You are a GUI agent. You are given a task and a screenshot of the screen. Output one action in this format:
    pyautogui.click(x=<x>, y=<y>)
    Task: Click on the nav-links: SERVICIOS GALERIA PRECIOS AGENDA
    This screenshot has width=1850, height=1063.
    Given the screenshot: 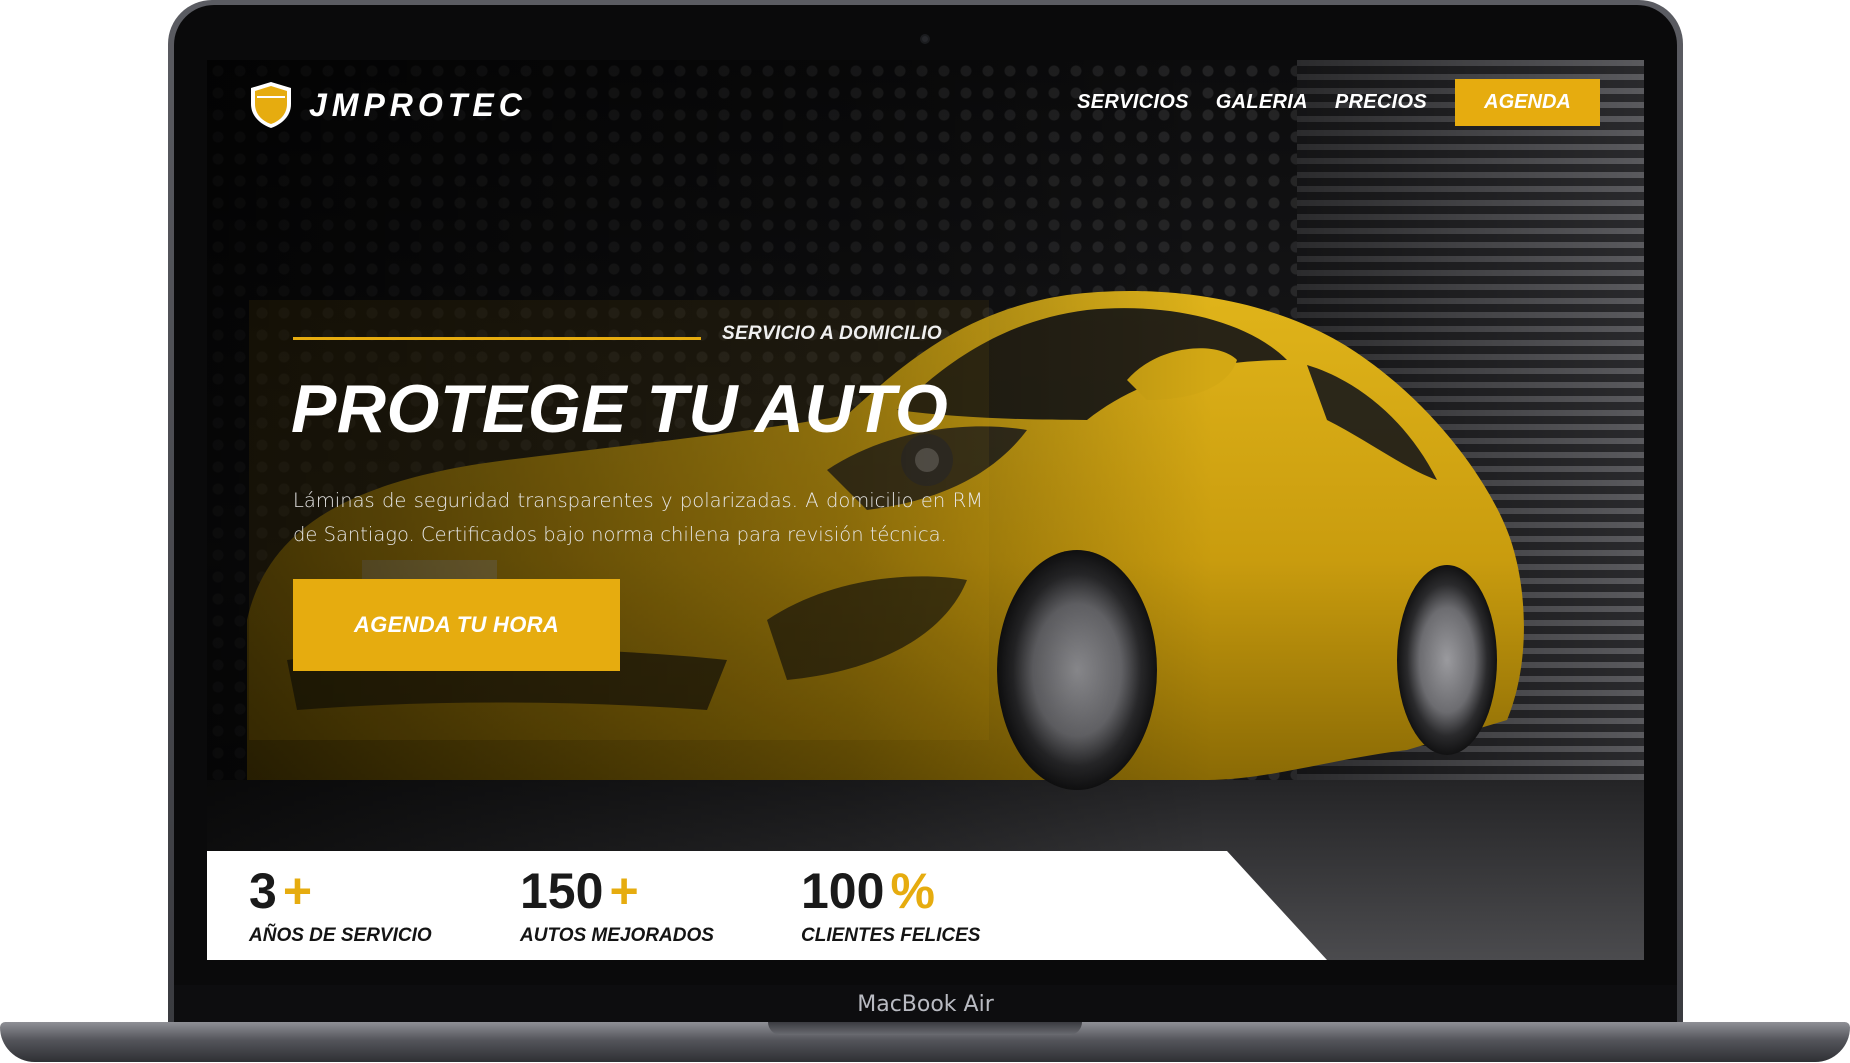 What is the action you would take?
    pyautogui.click(x=1325, y=102)
    